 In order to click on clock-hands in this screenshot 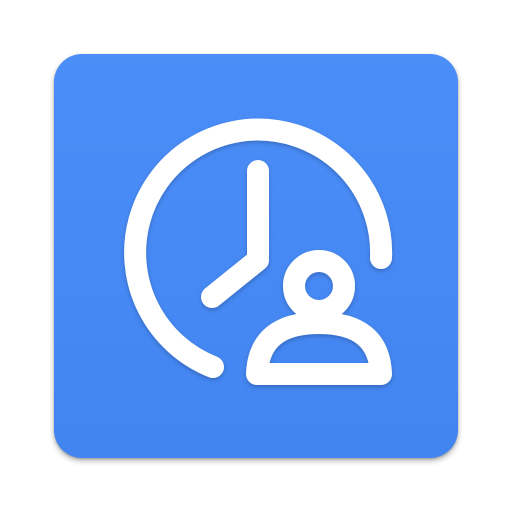, I will do `click(235, 234)`.